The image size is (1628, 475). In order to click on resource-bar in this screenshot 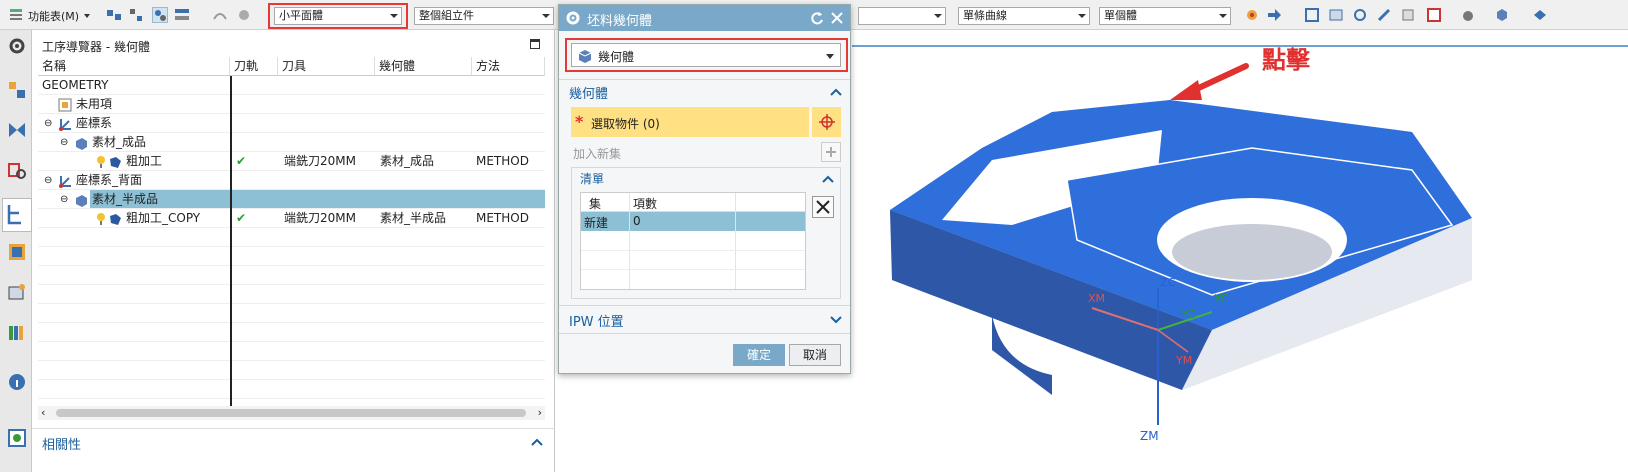, I will do `click(16, 251)`.